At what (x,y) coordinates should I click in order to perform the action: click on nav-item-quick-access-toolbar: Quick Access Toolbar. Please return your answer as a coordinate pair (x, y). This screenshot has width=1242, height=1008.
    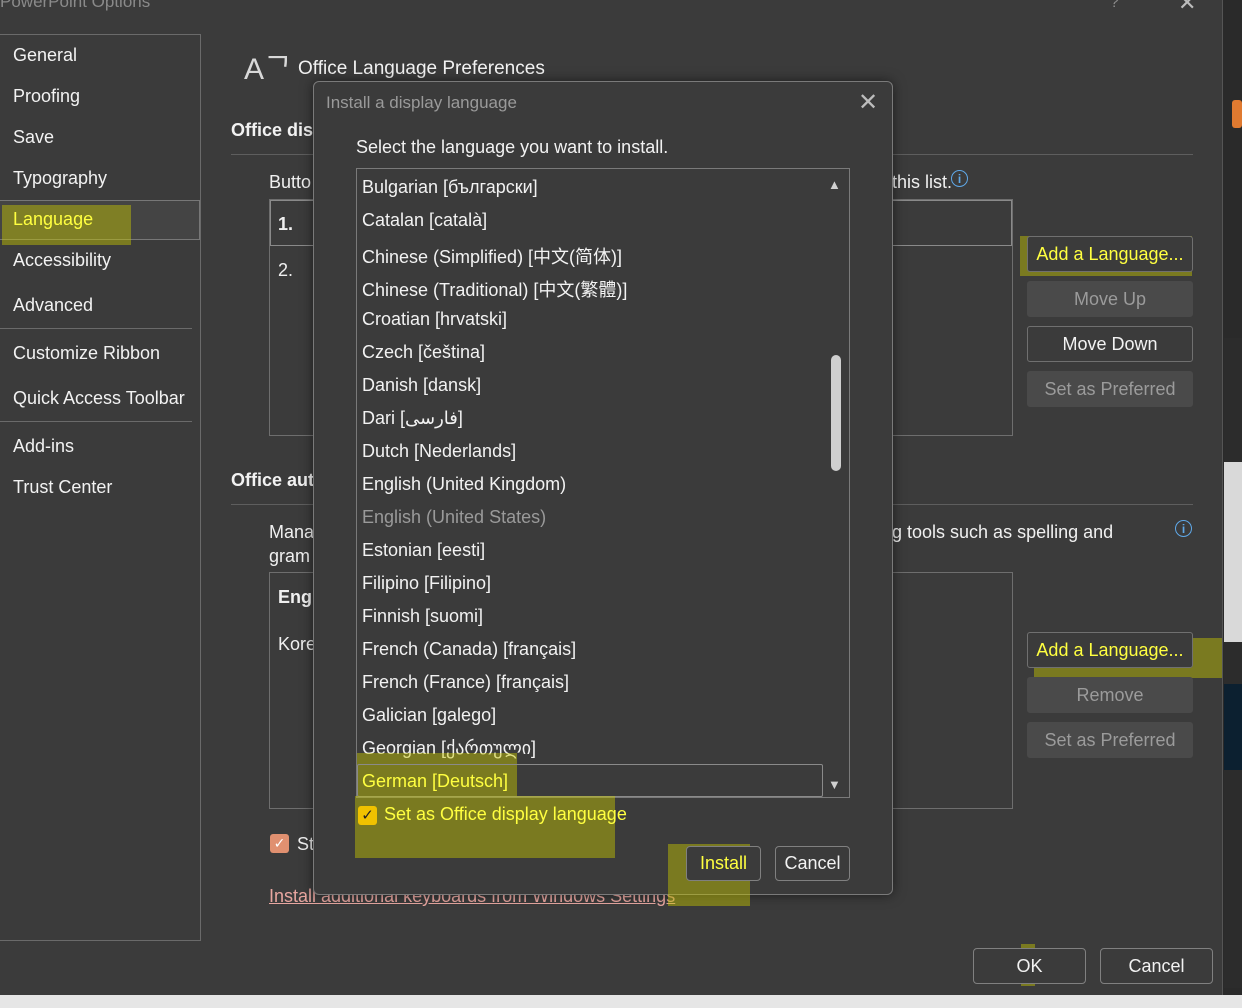
    Looking at the image, I should click on (99, 398).